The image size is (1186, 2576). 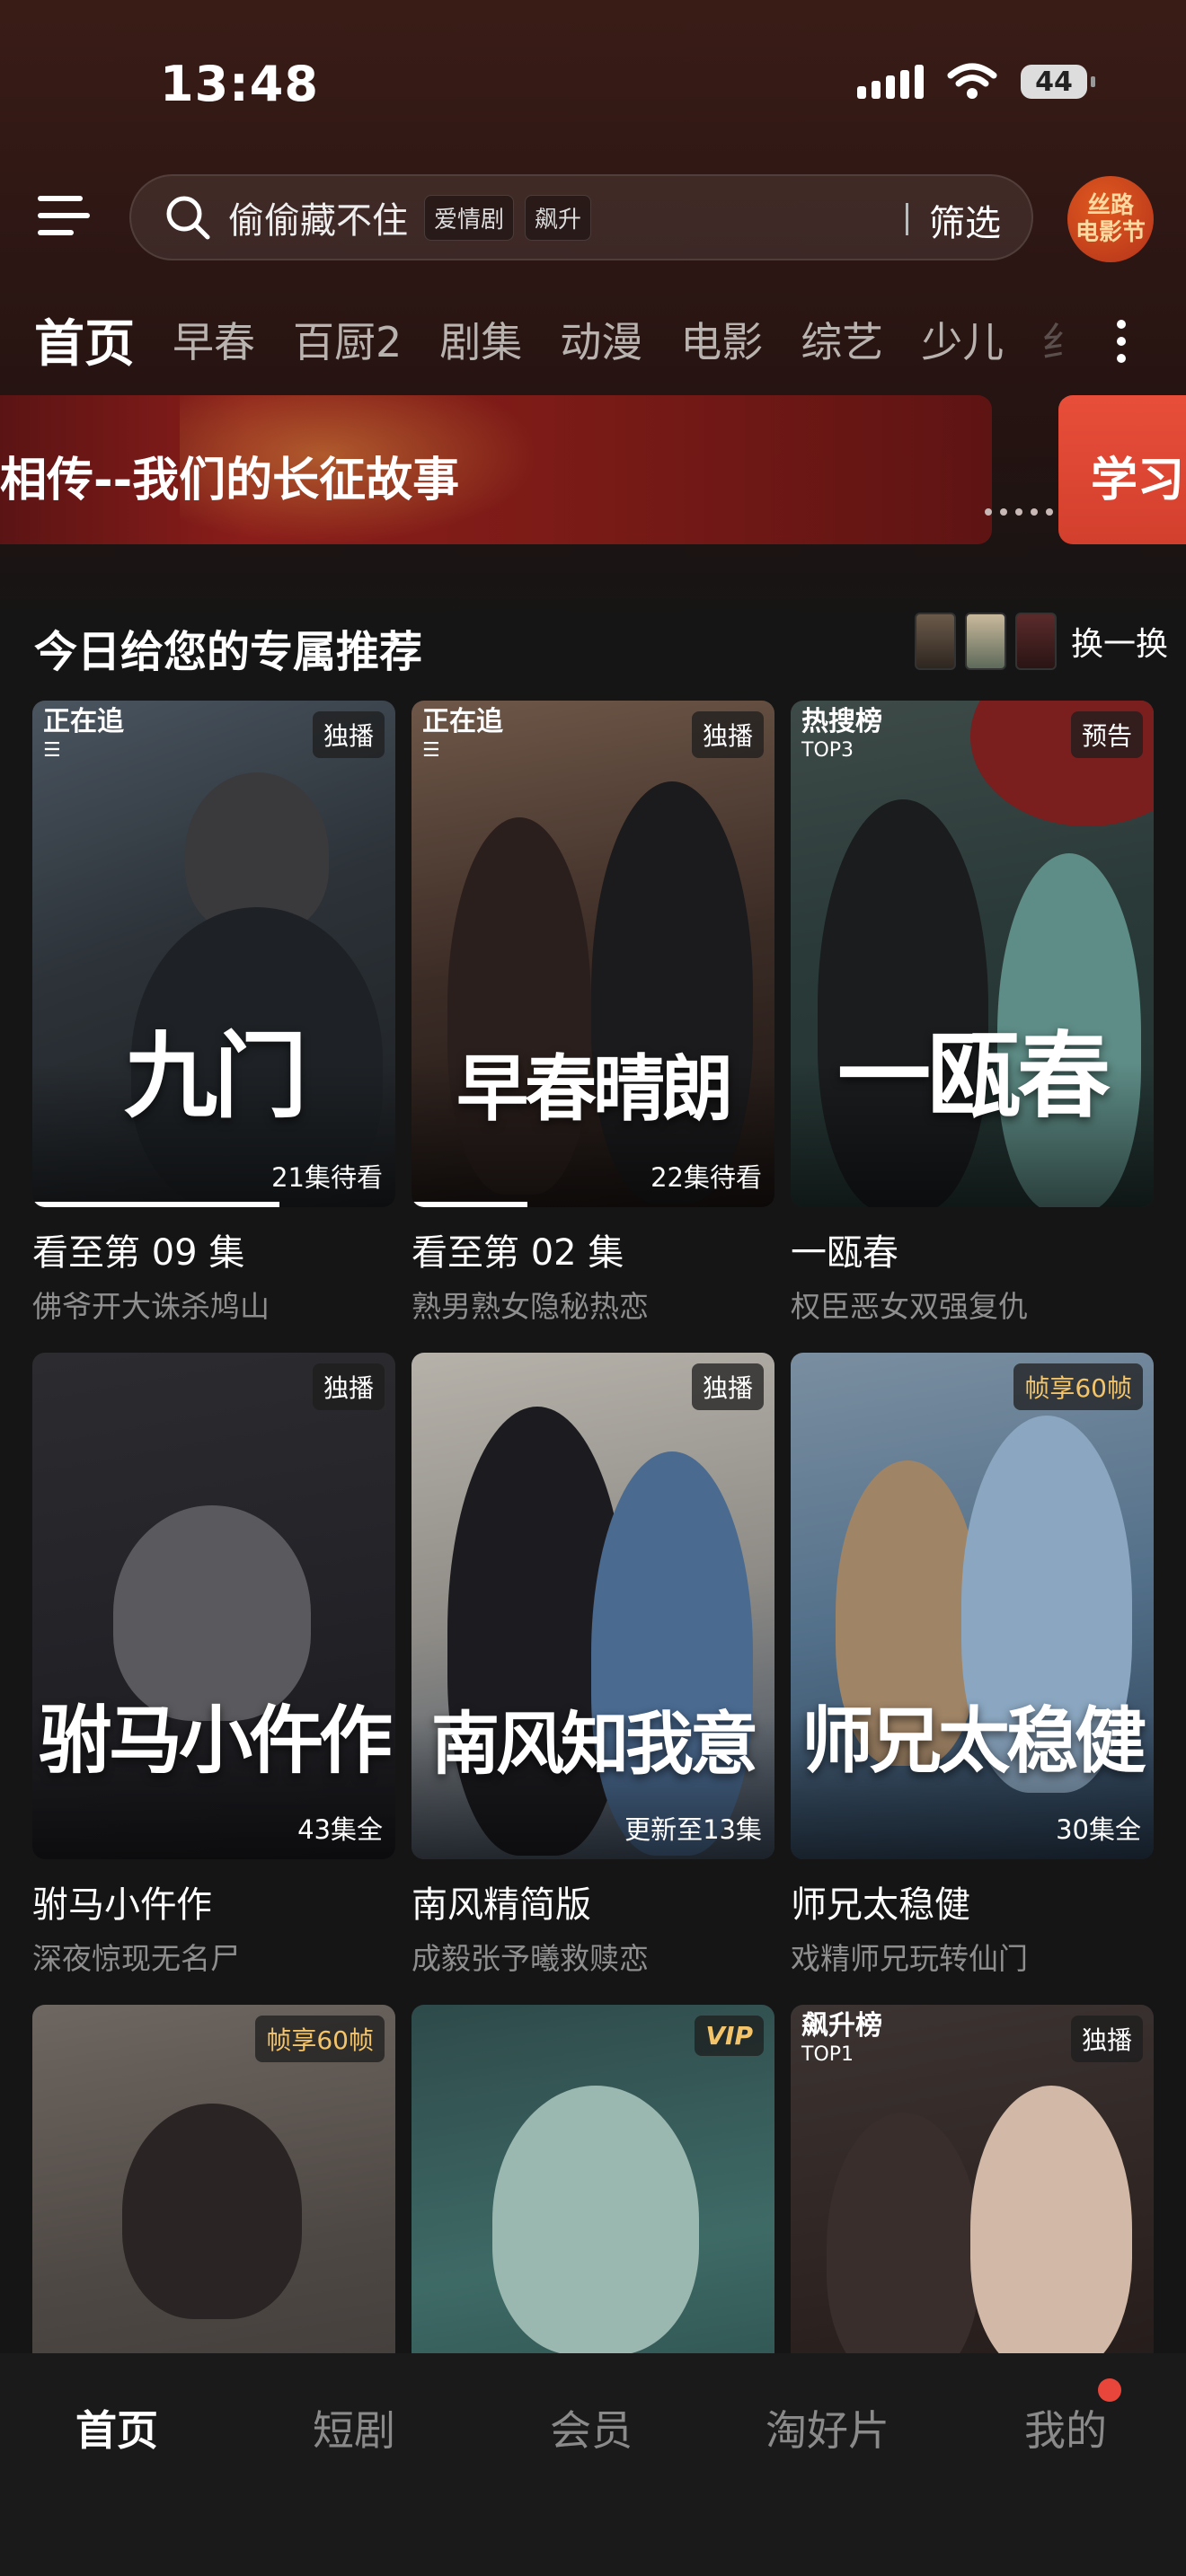 I want to click on status-time: 13:48, so click(x=239, y=84).